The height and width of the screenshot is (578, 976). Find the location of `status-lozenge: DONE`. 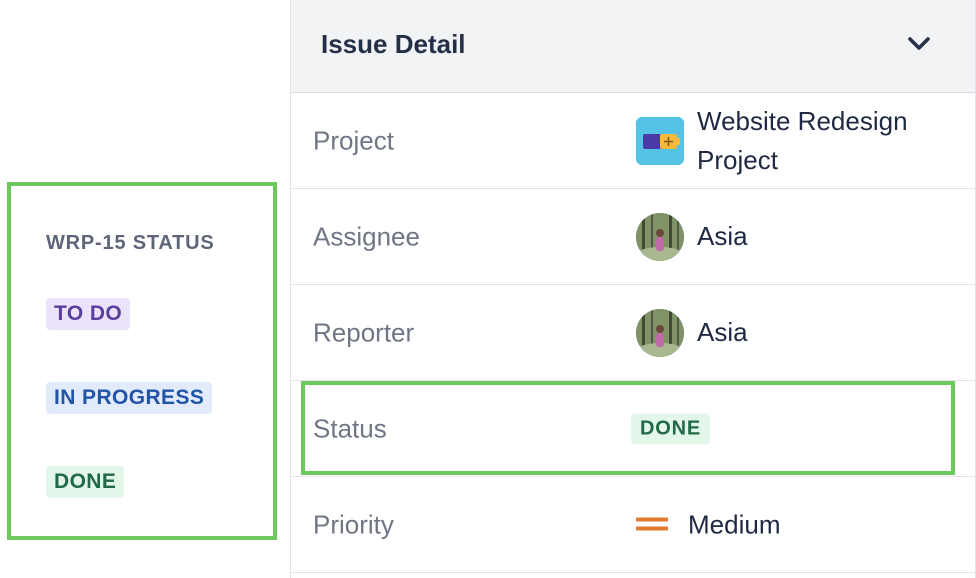

status-lozenge: DONE is located at coordinates (670, 428).